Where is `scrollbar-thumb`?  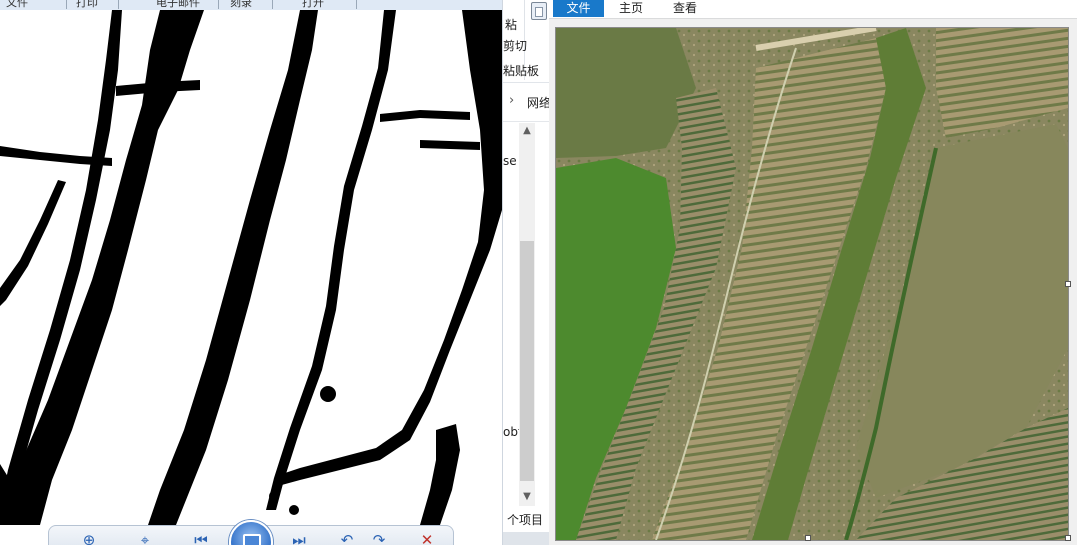 scrollbar-thumb is located at coordinates (527, 361).